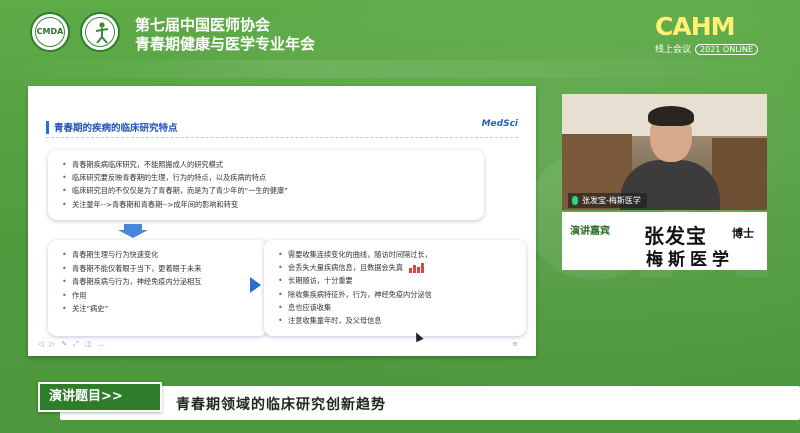 The height and width of the screenshot is (433, 800). Describe the element at coordinates (515, 344) in the screenshot. I see `slide-menu-icon: ≡` at that location.